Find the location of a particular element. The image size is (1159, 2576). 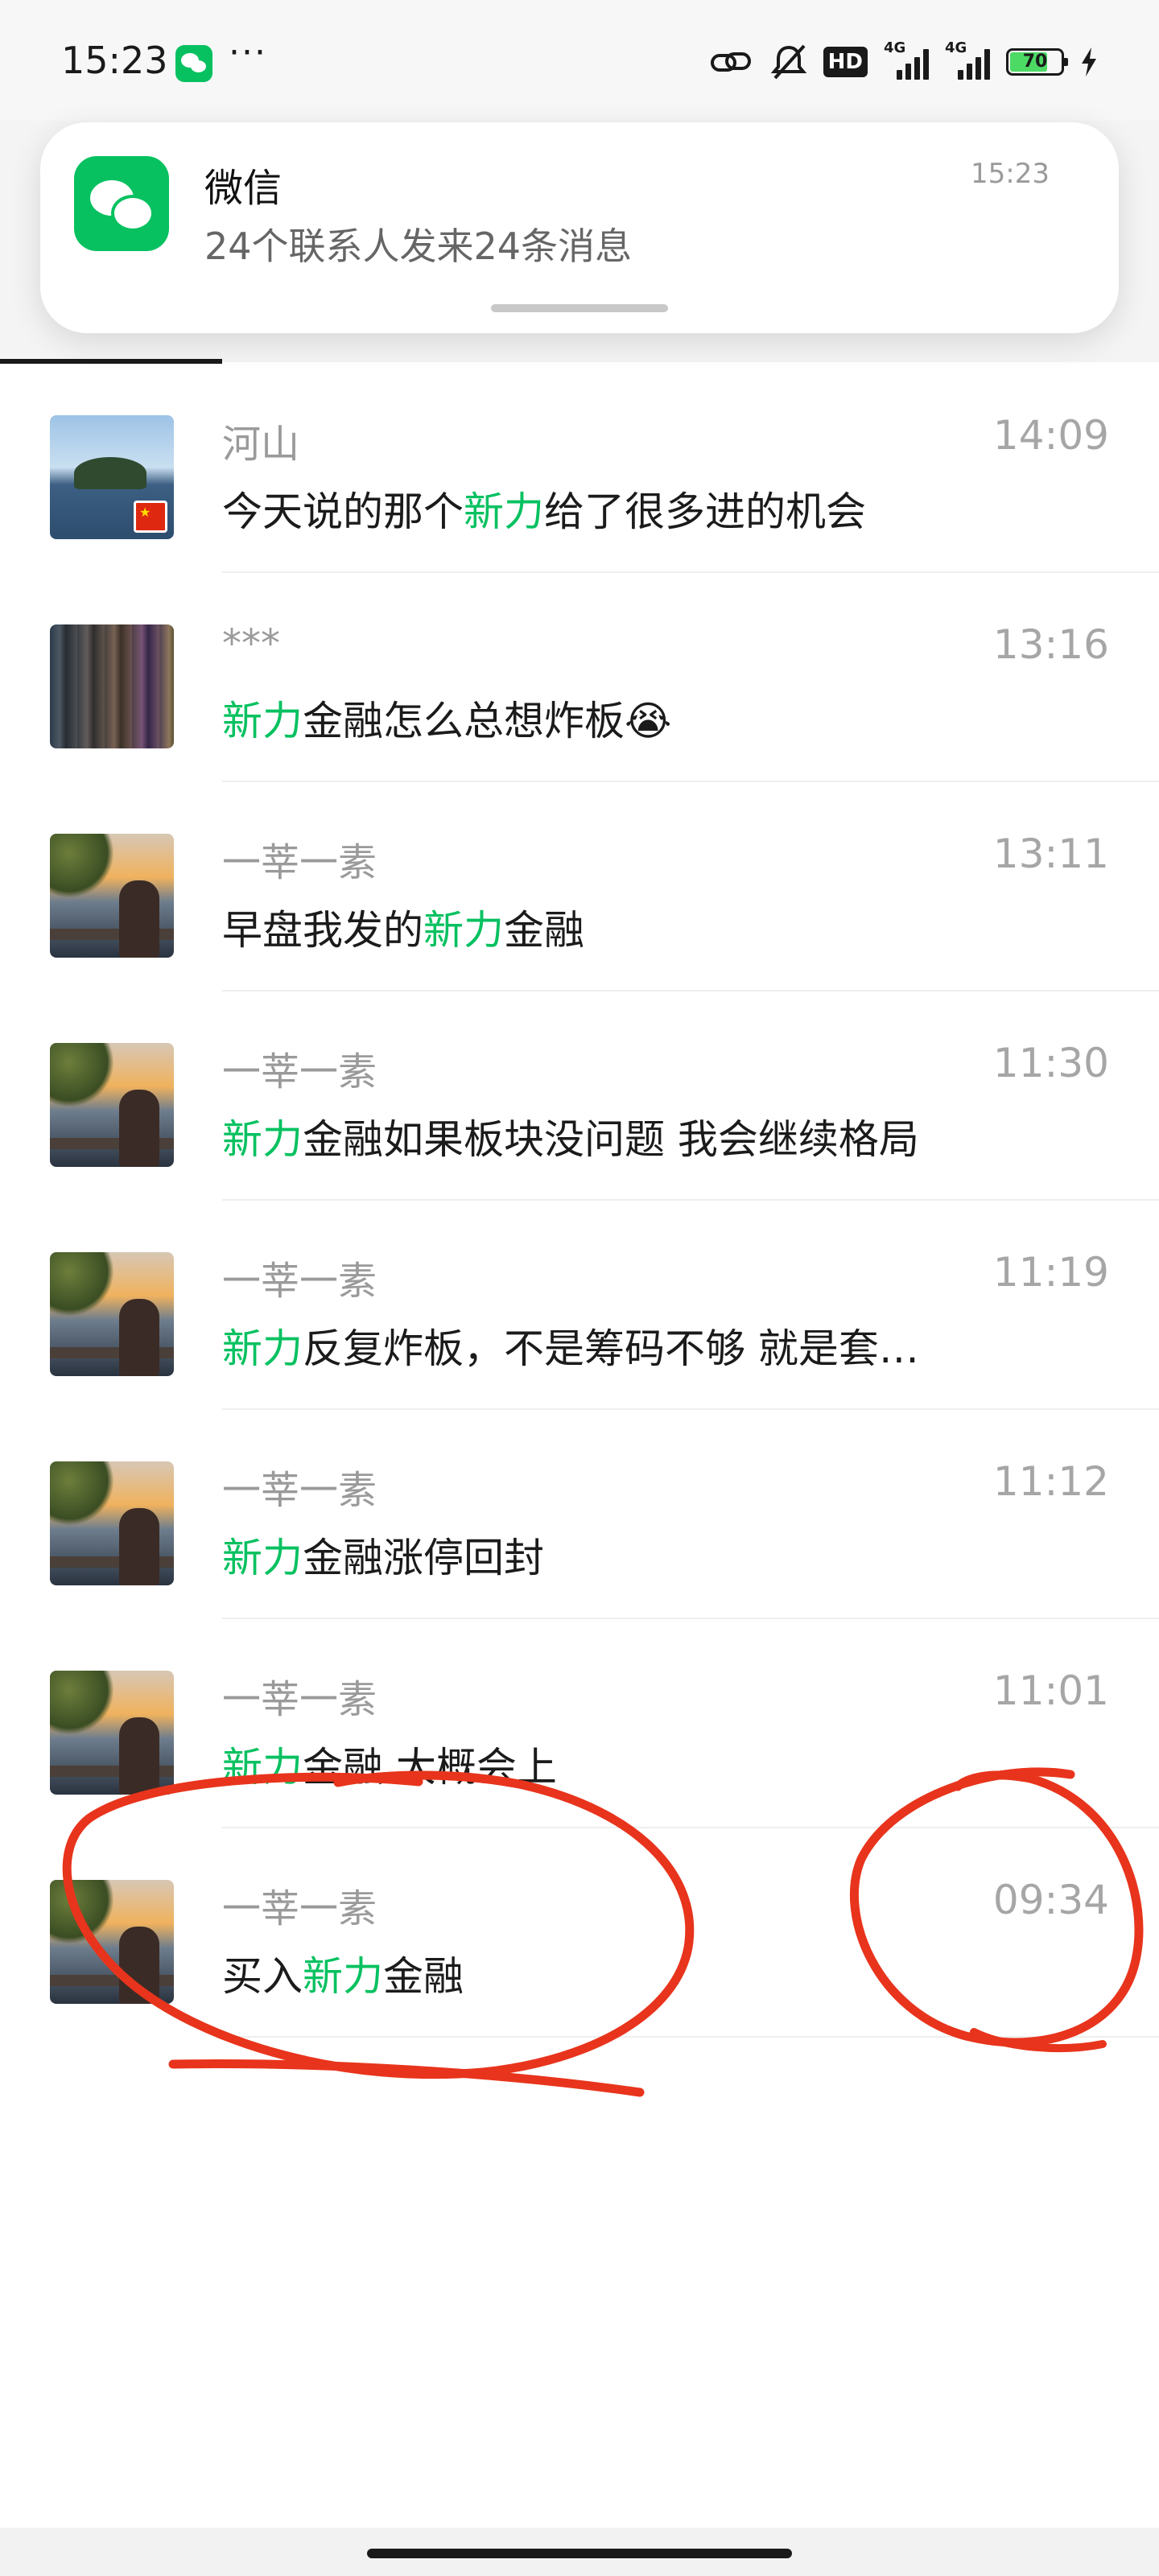

signal-4g-icon-1: 4G is located at coordinates (906, 59).